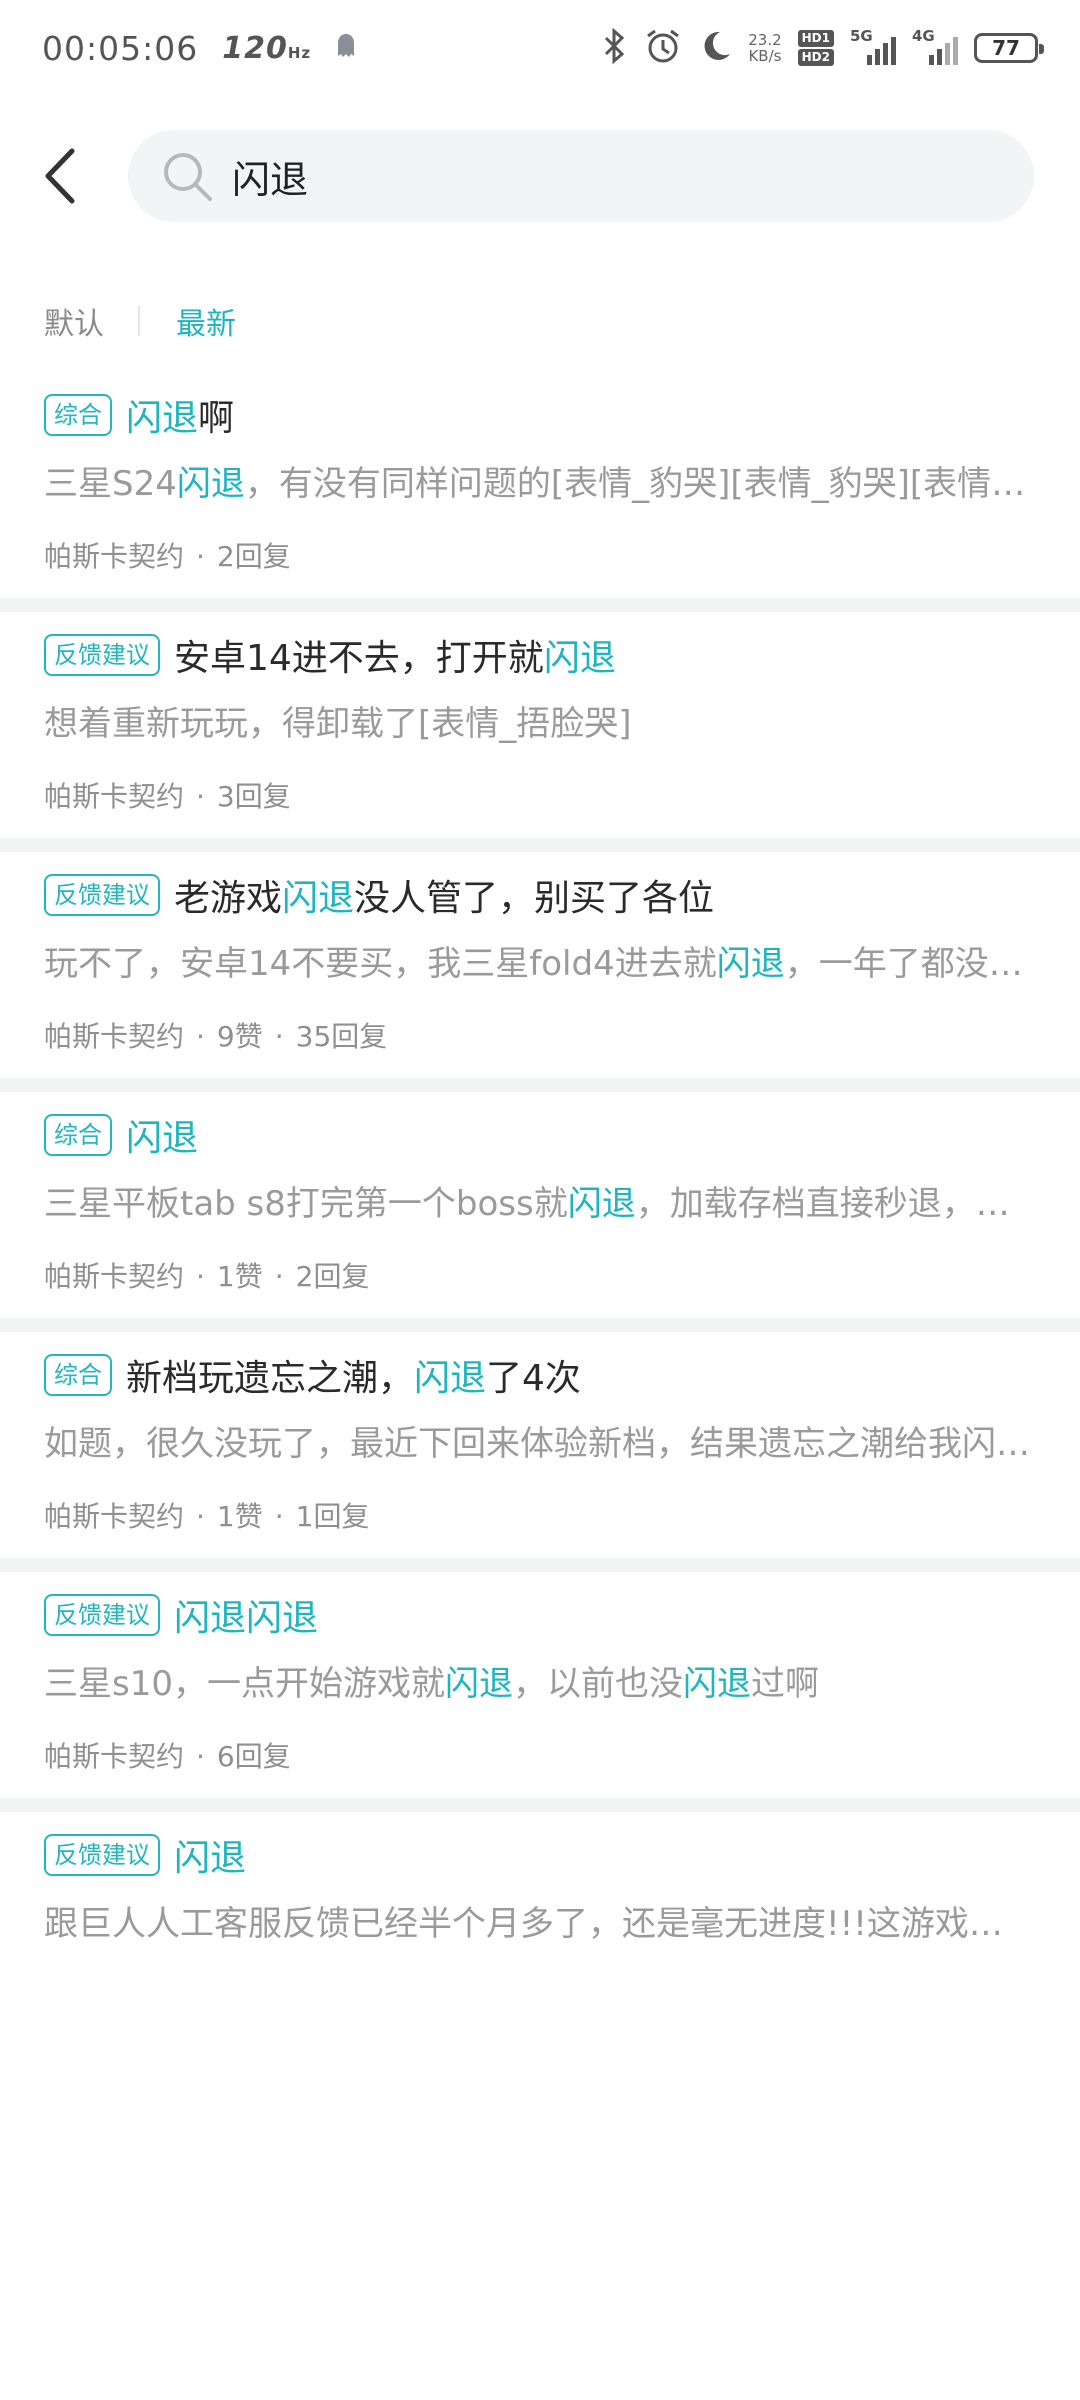 The image size is (1080, 2400). I want to click on excerpt-text: 三星S24, so click(110, 484).